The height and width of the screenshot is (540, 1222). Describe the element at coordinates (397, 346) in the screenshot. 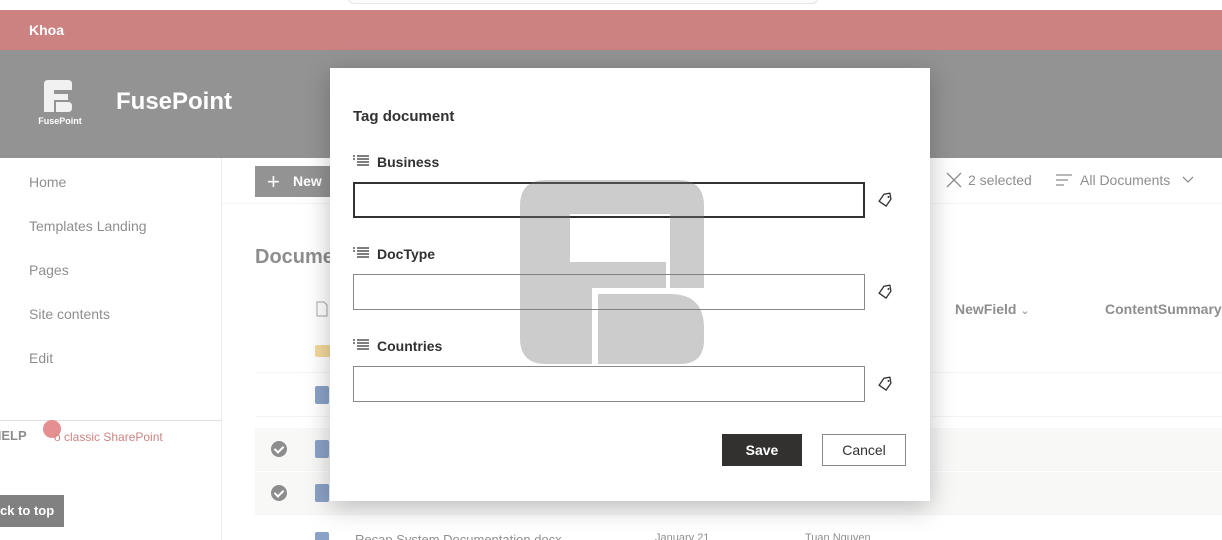

I see `field-label-countries: Countries` at that location.